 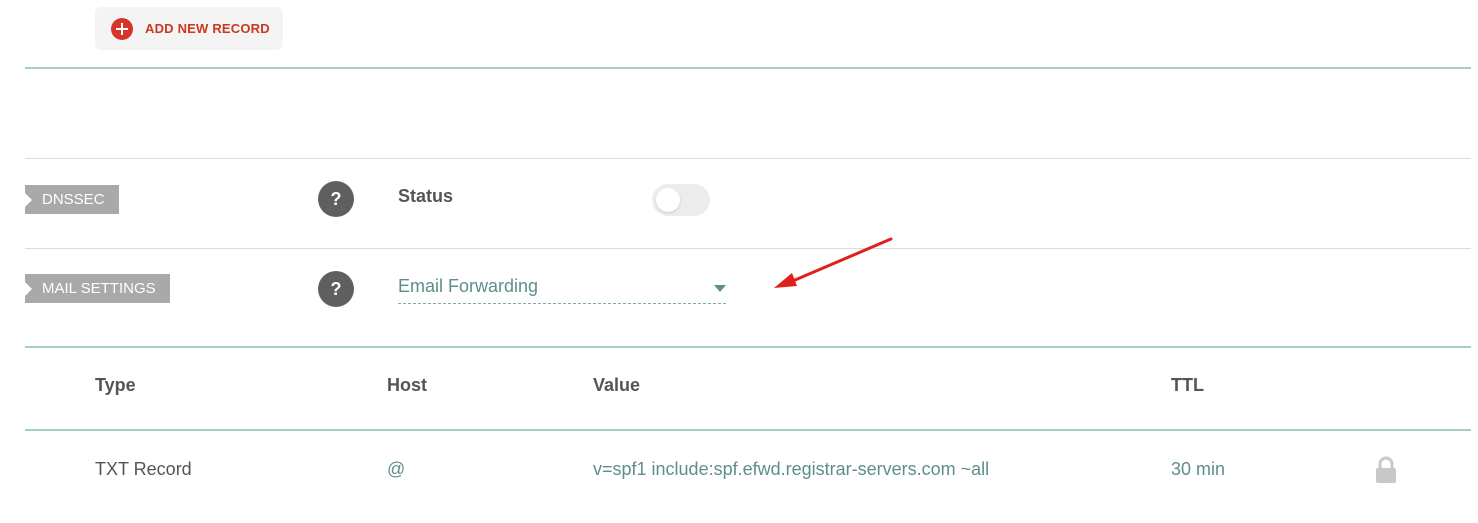 What do you see at coordinates (97, 288) in the screenshot?
I see `mail-settings-tag: MAIL SETTINGS` at bounding box center [97, 288].